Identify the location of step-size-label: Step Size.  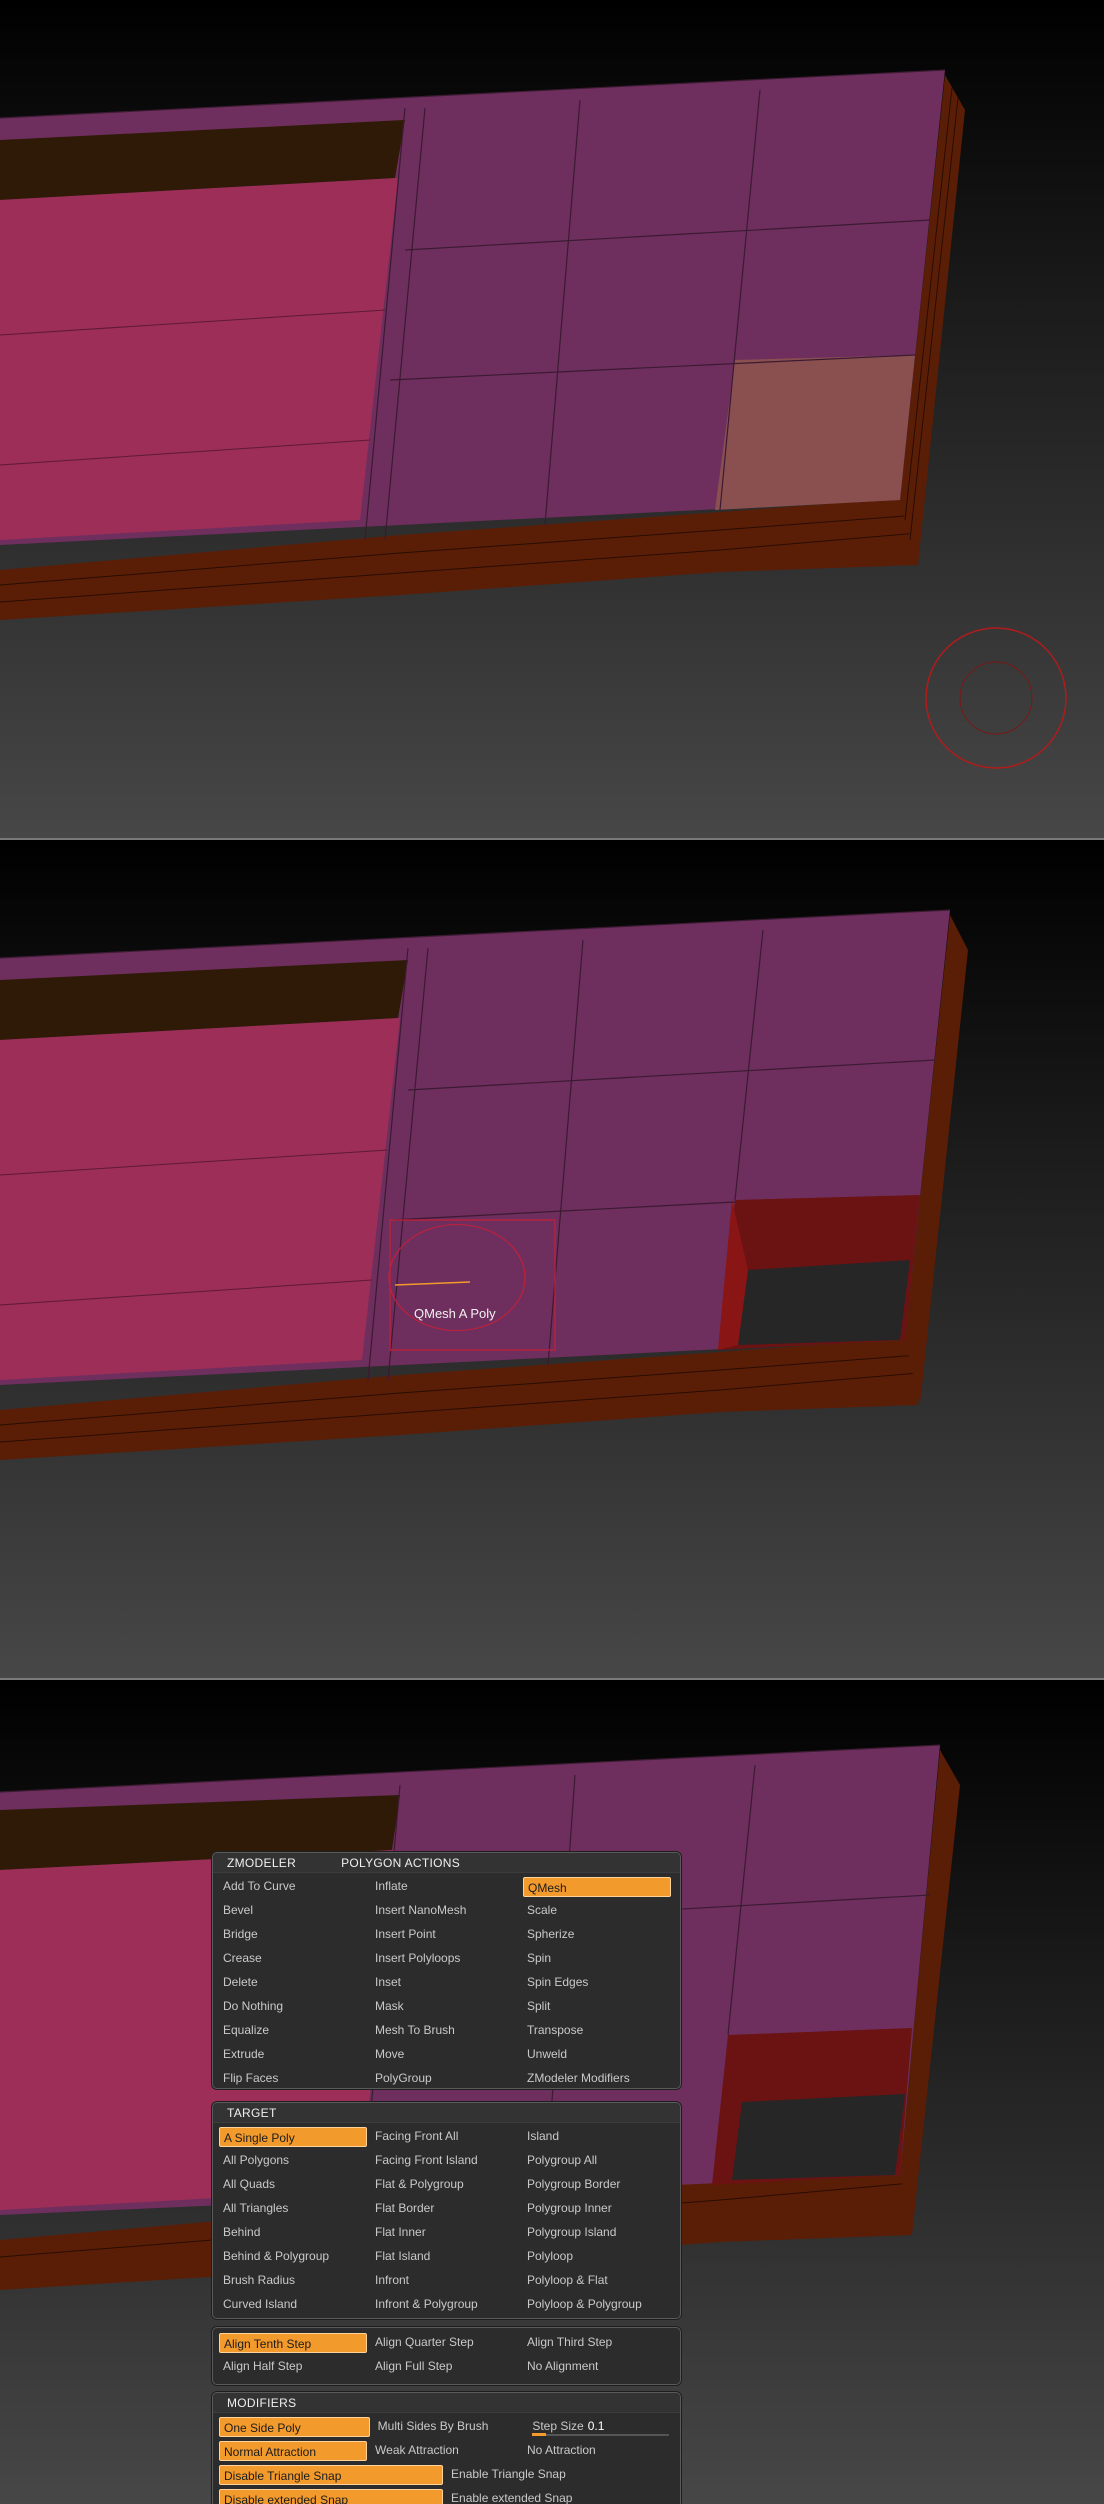
(558, 2426).